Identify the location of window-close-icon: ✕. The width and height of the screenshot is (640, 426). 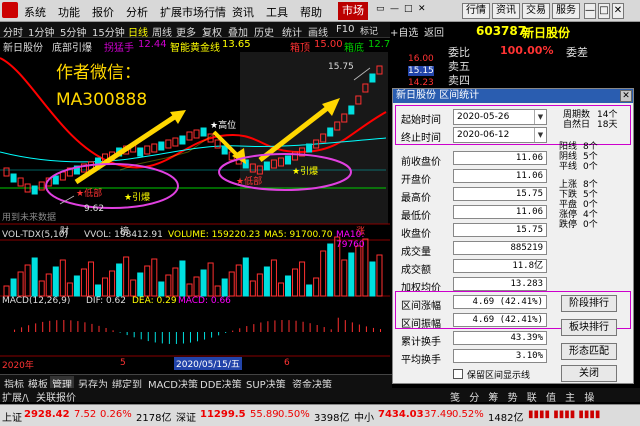
(618, 11).